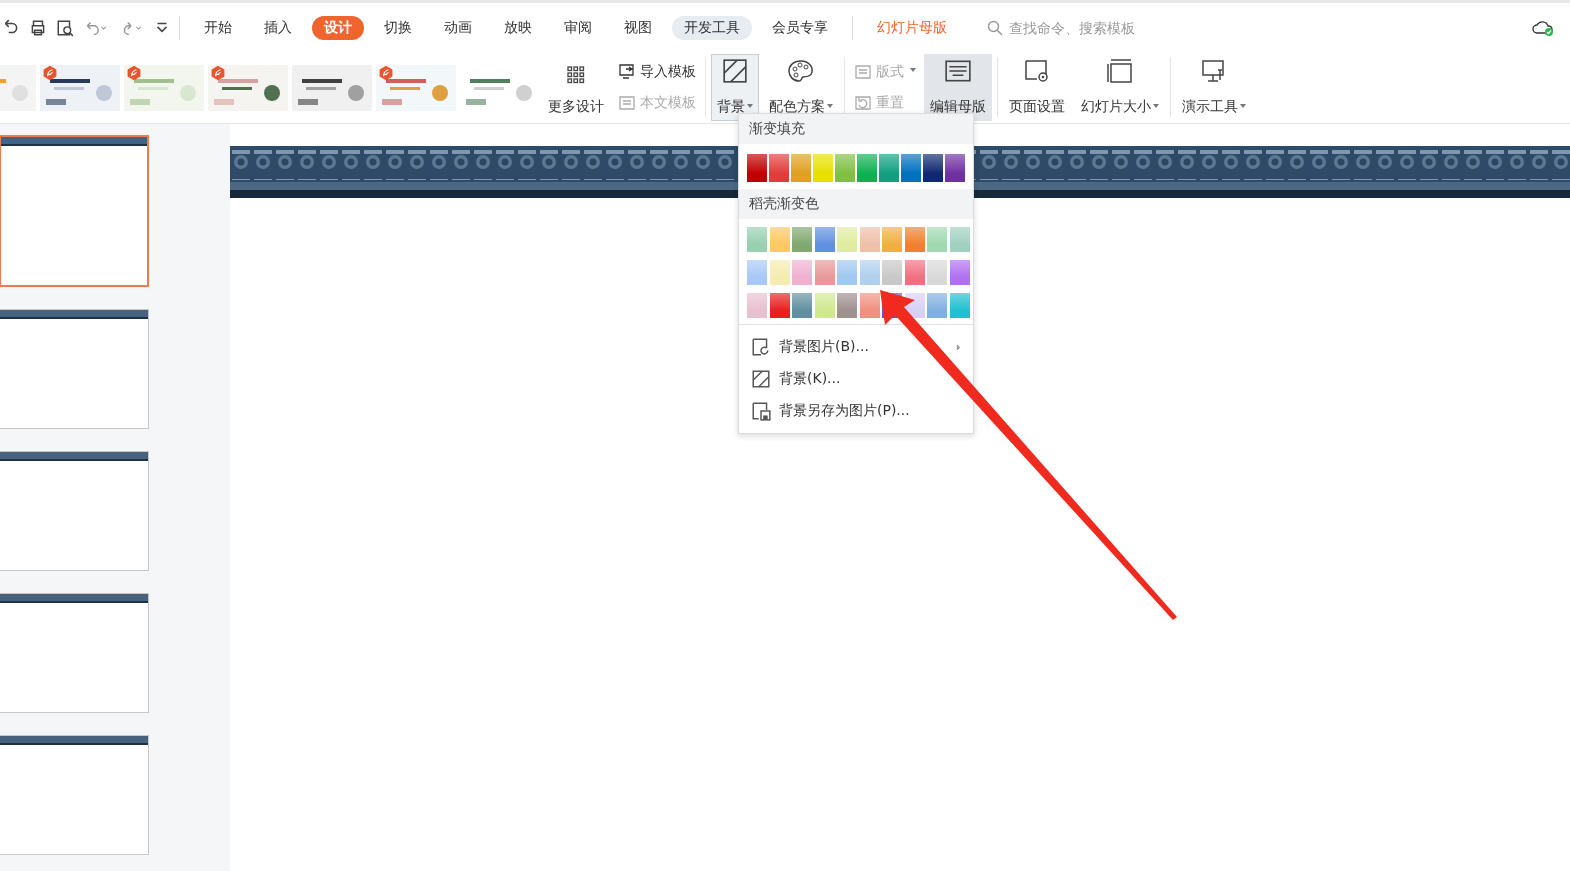  I want to click on ribbon-tab: 插入, so click(278, 27).